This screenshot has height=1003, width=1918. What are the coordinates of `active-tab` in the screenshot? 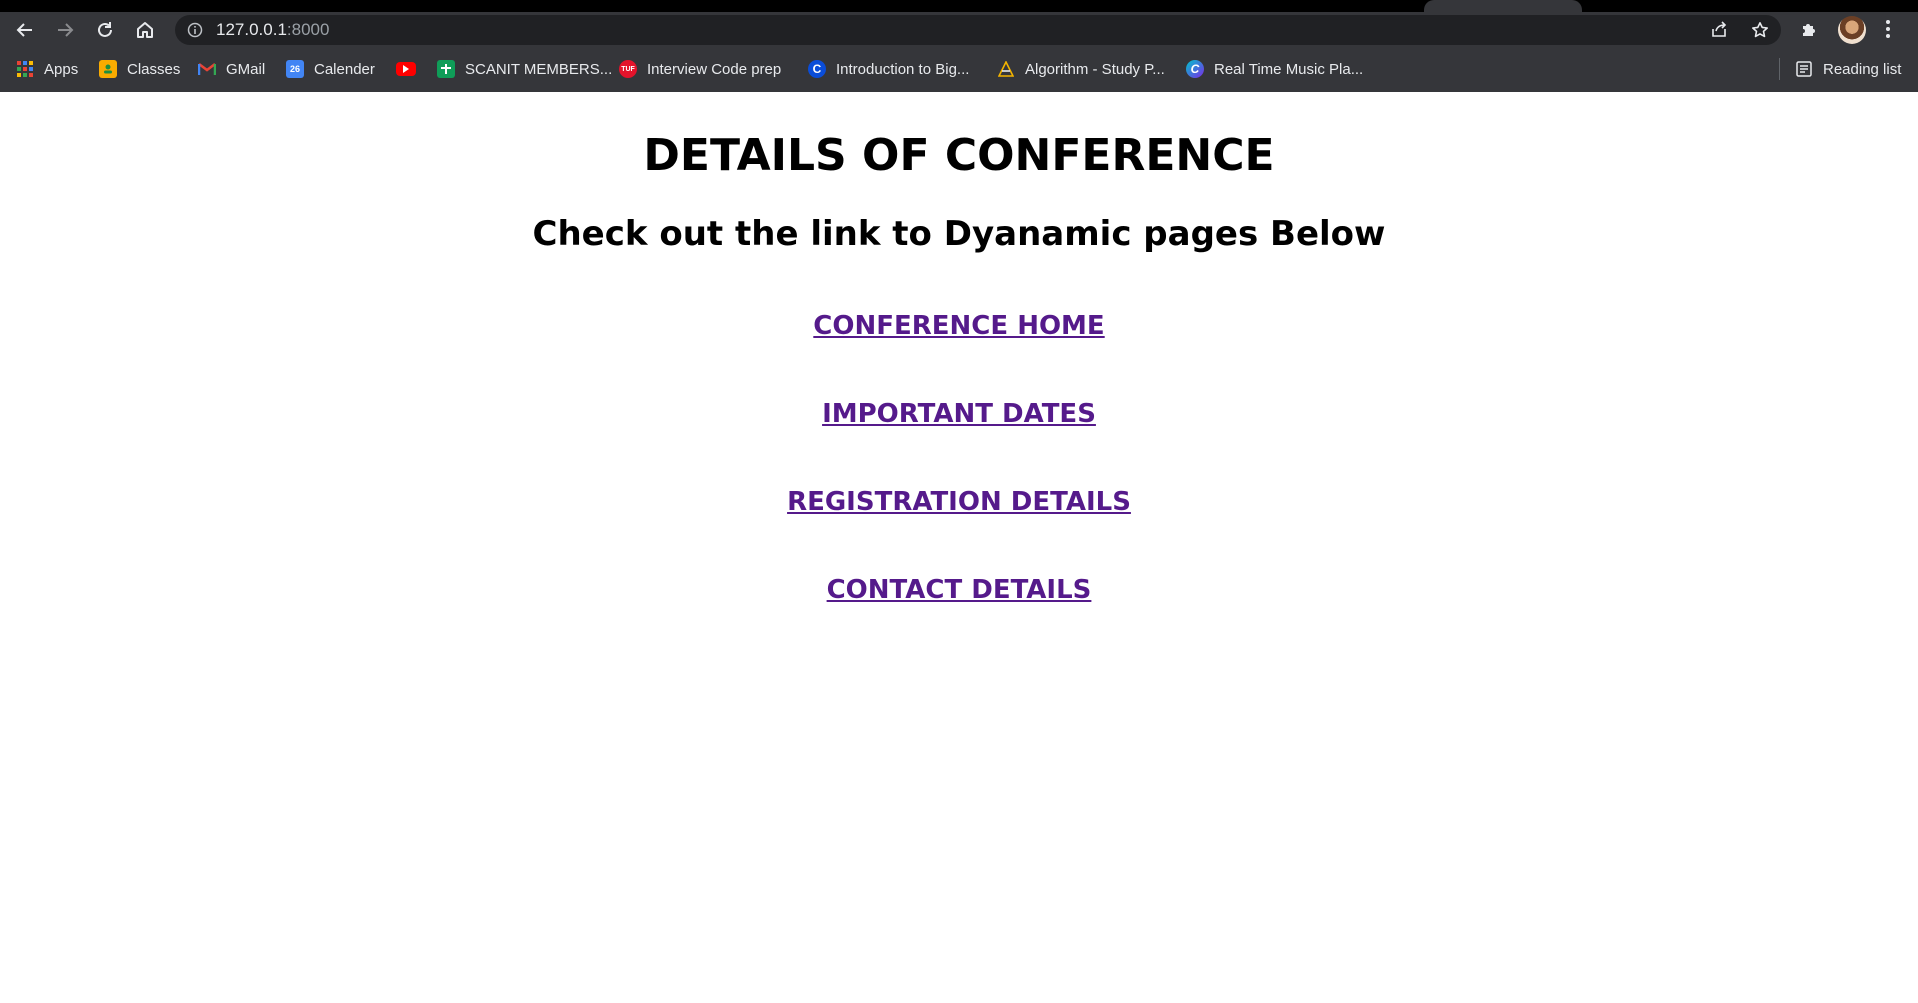 It's located at (1503, 6).